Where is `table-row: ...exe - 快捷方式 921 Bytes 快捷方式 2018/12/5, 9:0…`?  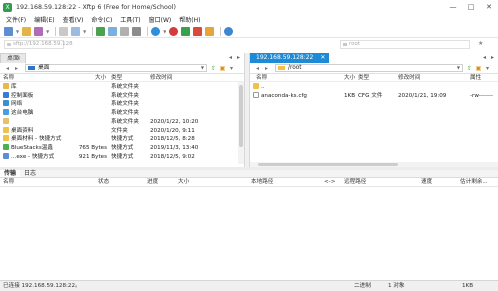
table-row: ...exe - 快捷方式 921 Bytes 快捷方式 2018/12/5, 9:0… is located at coordinates (122, 157).